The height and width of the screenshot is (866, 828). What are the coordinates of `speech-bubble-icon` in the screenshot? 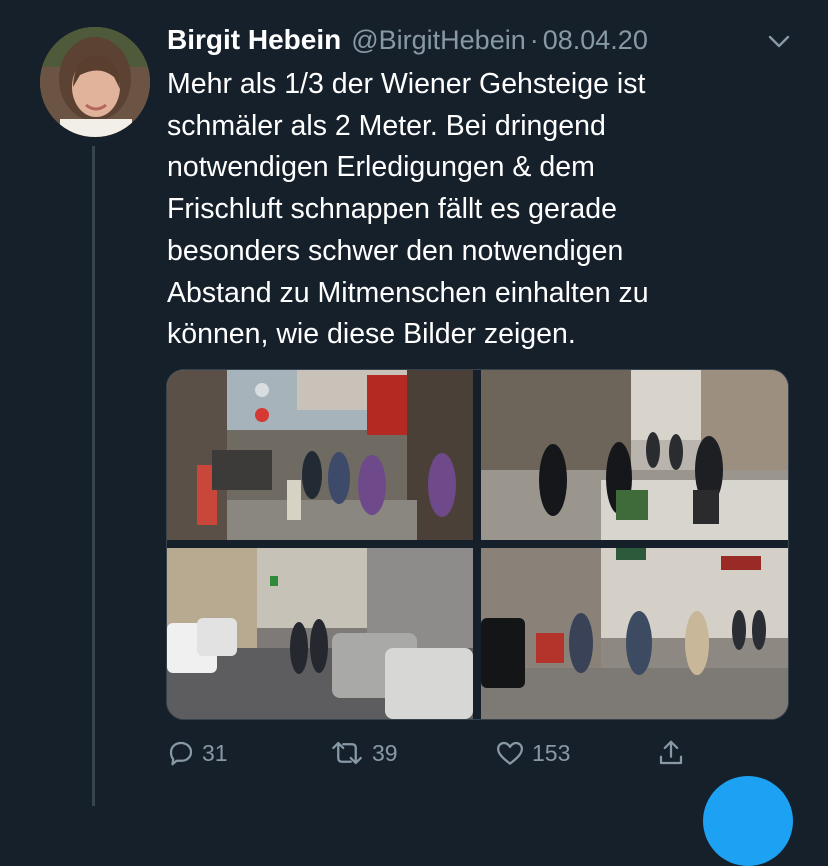 It's located at (181, 753).